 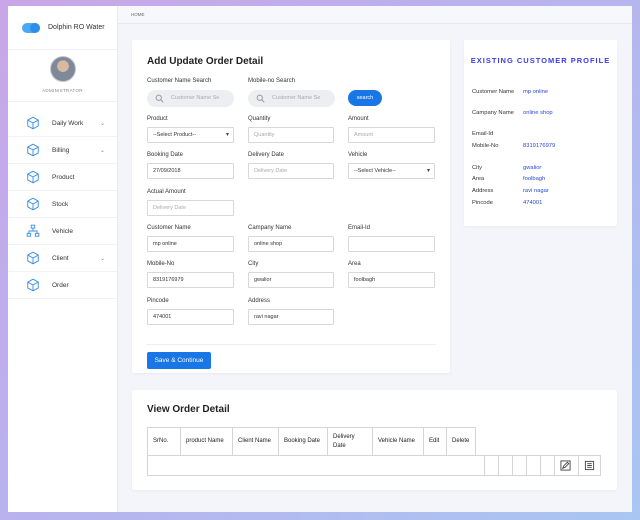 What do you see at coordinates (538, 113) in the screenshot?
I see `profile-value: online shop` at bounding box center [538, 113].